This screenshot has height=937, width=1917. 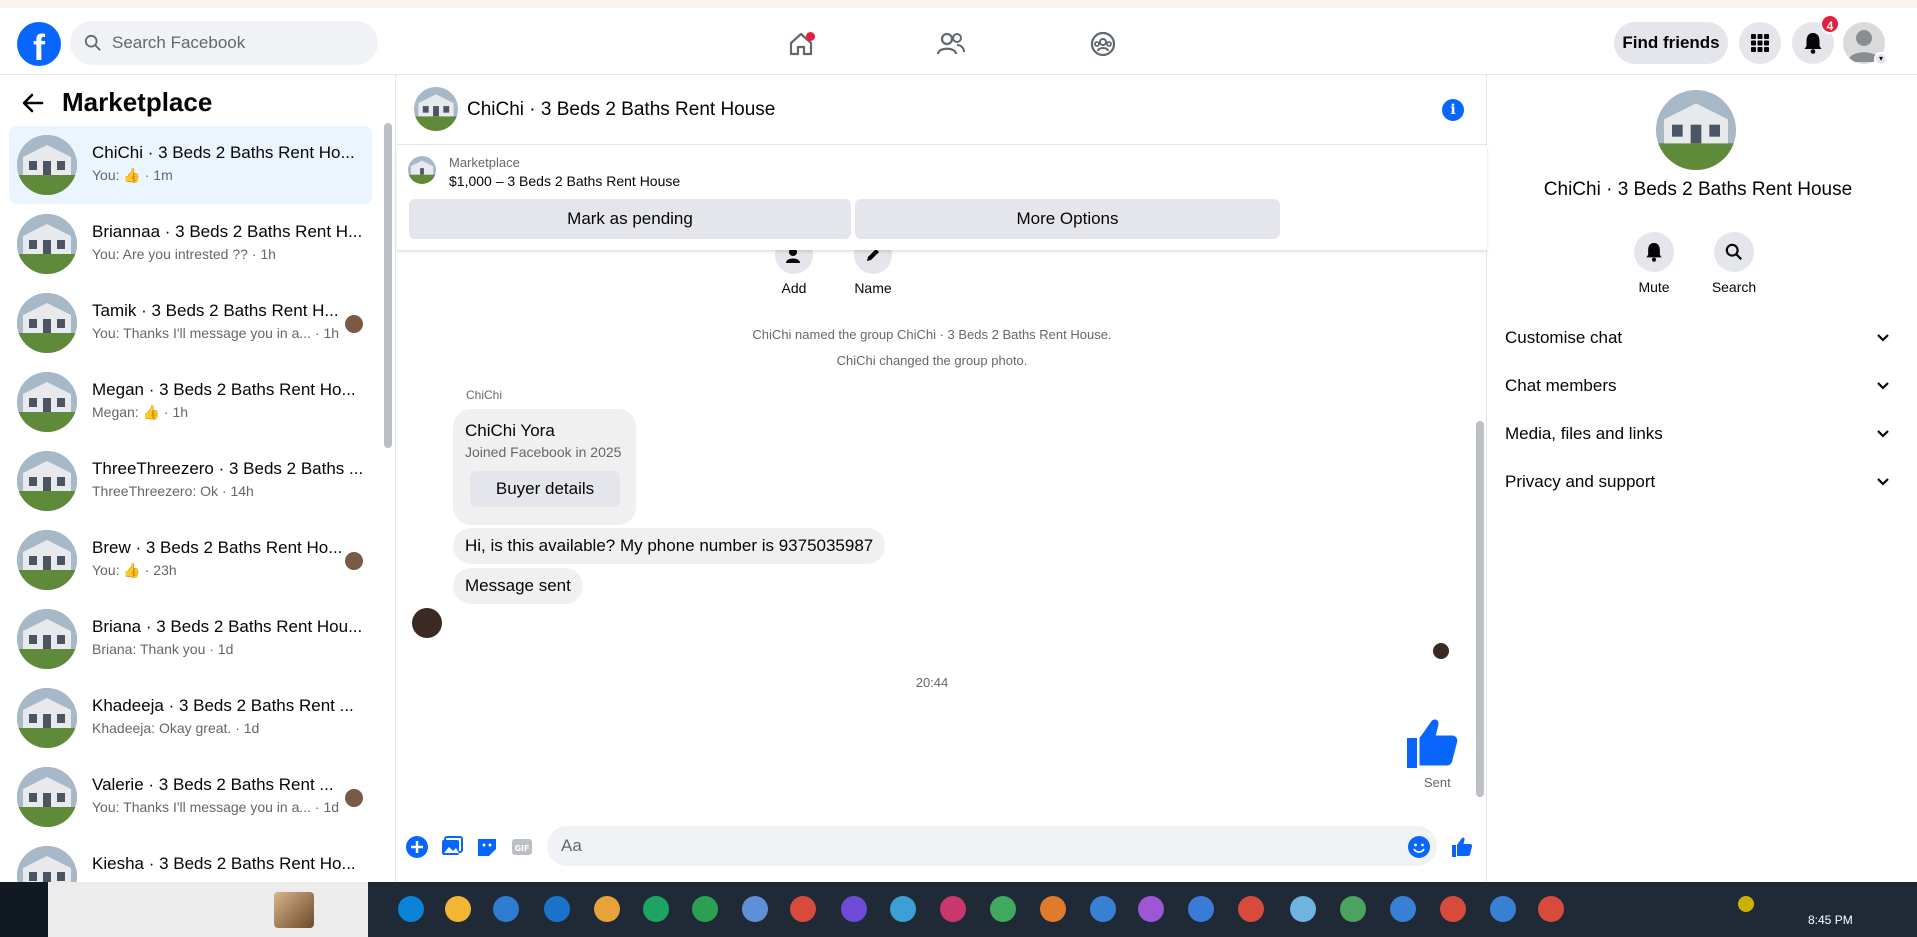 I want to click on friends-tab, so click(x=951, y=44).